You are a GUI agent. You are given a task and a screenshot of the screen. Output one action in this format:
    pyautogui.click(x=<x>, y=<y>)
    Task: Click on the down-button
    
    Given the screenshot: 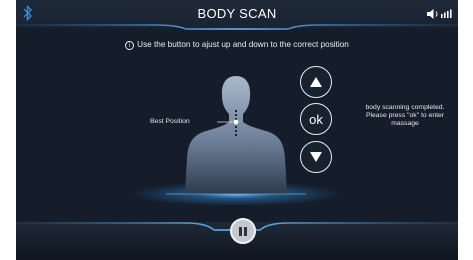 What is the action you would take?
    pyautogui.click(x=316, y=157)
    